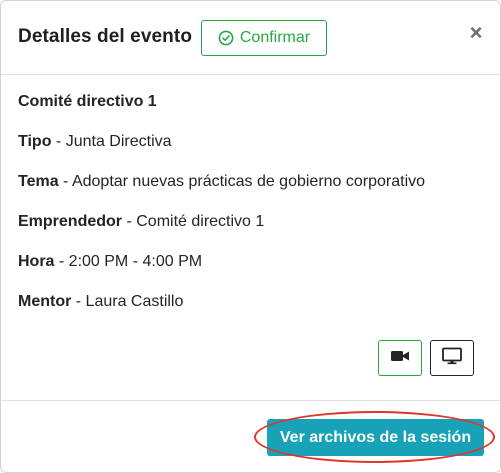 The image size is (501, 473). What do you see at coordinates (36, 261) in the screenshot?
I see `detail-label: Hora` at bounding box center [36, 261].